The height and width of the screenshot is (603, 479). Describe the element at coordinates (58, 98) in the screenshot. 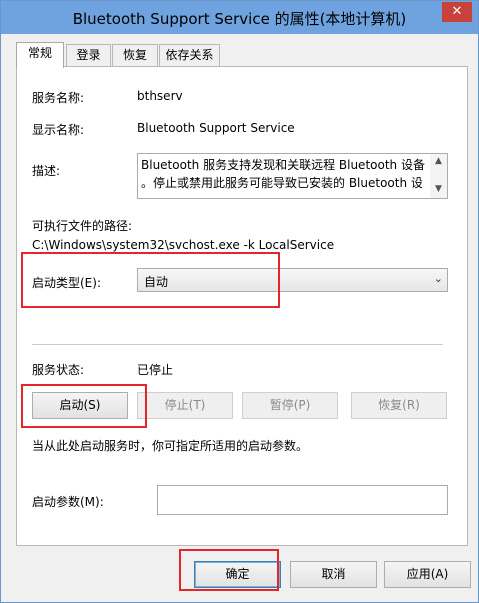

I see `service-name-label: 服务名称:` at that location.